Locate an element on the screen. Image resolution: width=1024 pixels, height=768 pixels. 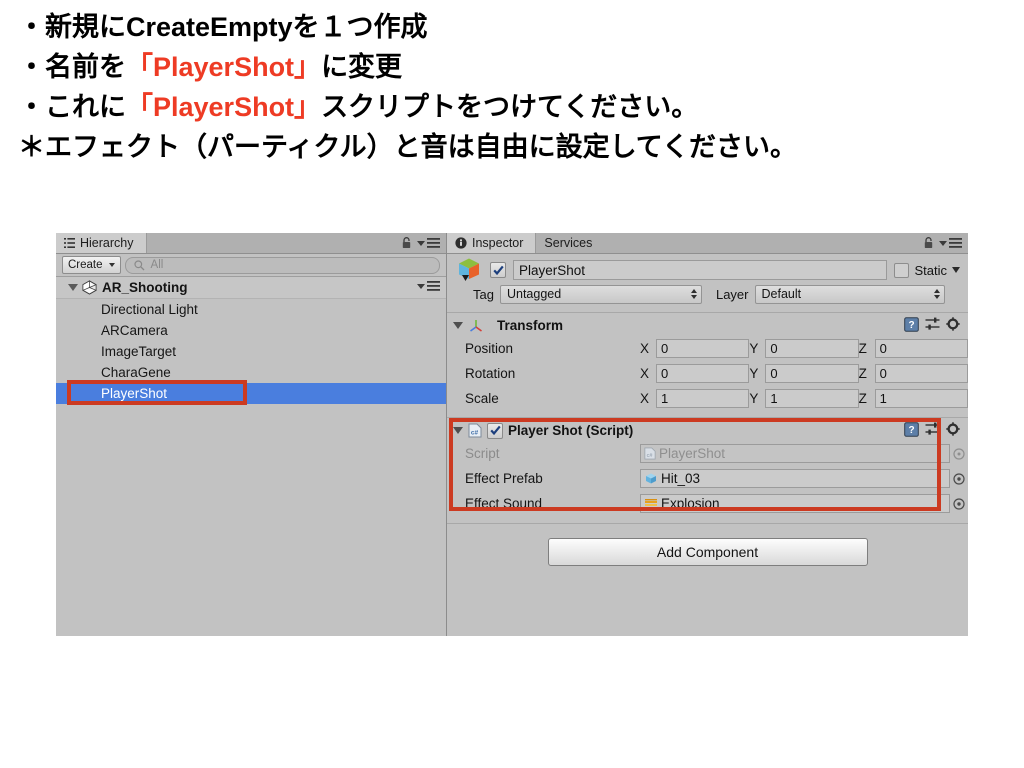
slide-line-3: ・これに「PlayerShot」スクリプトをつけてください。 is located at coordinates (508, 107).